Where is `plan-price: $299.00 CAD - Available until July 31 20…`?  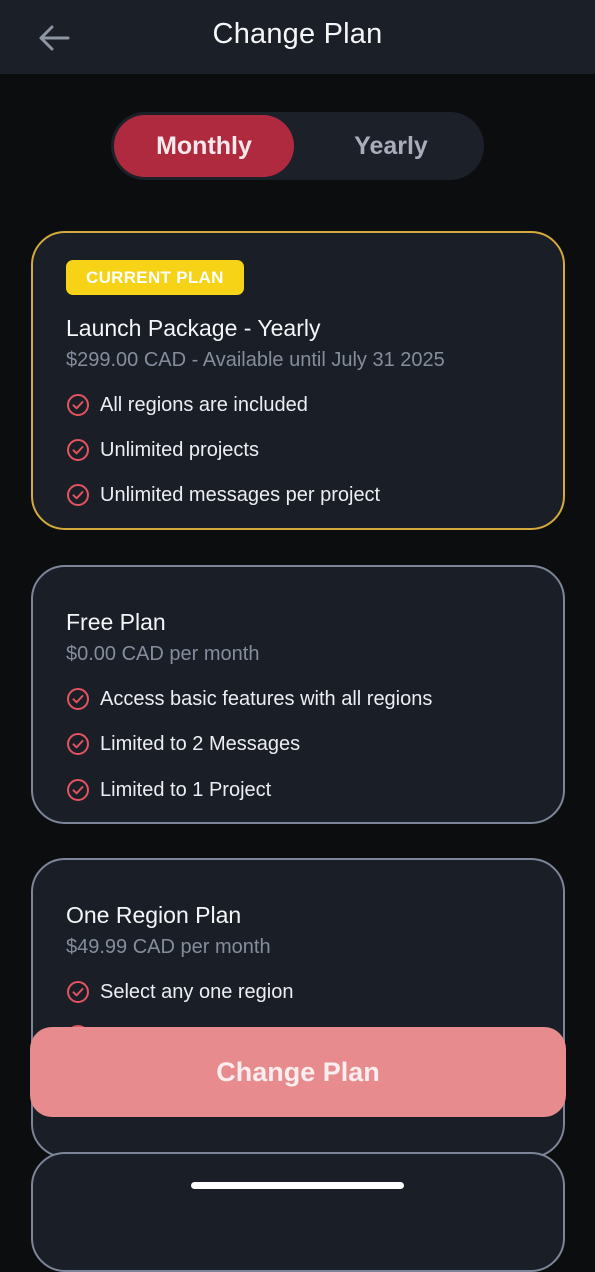
plan-price: $299.00 CAD - Available until July 31 20… is located at coordinates (255, 360).